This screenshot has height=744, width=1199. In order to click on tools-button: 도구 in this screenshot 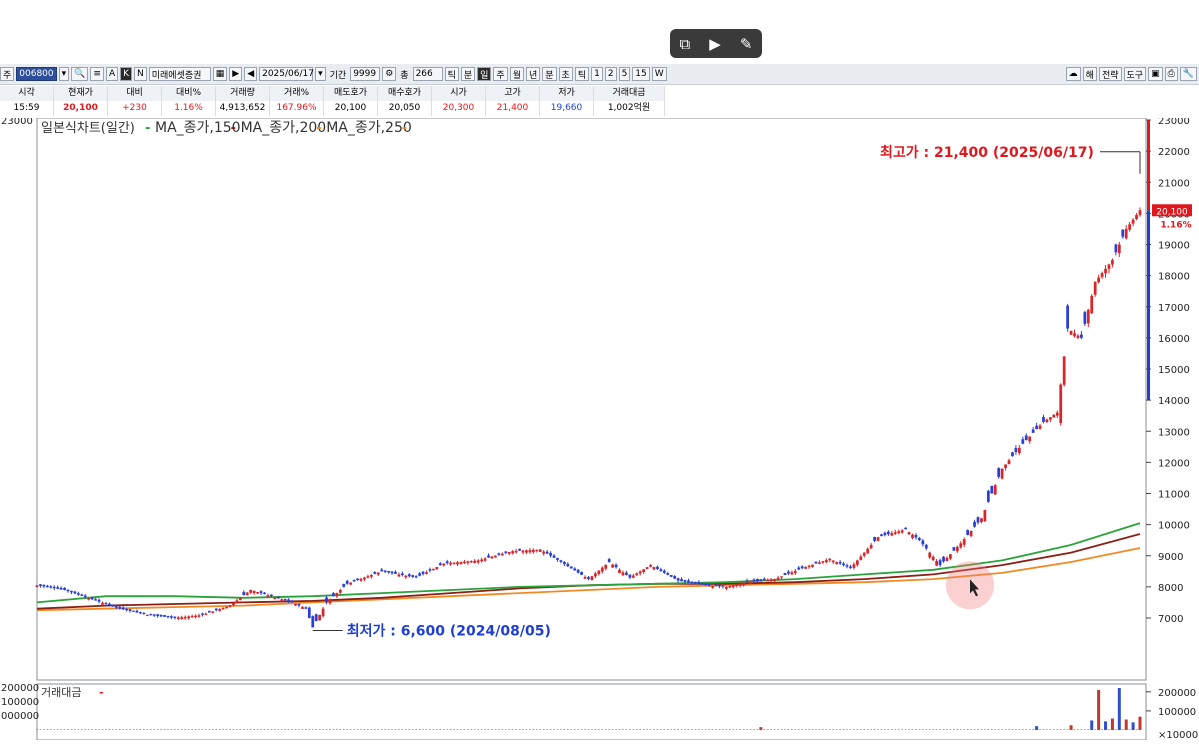, I will do `click(1135, 74)`.